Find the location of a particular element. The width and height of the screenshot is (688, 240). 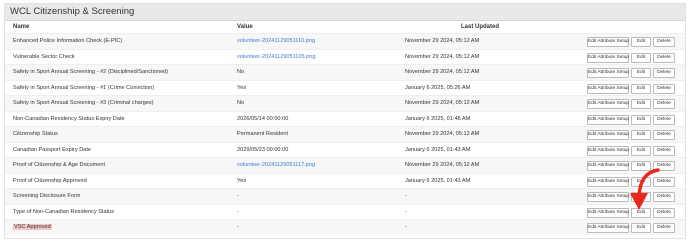

column-header-name: Name is located at coordinates (21, 27).